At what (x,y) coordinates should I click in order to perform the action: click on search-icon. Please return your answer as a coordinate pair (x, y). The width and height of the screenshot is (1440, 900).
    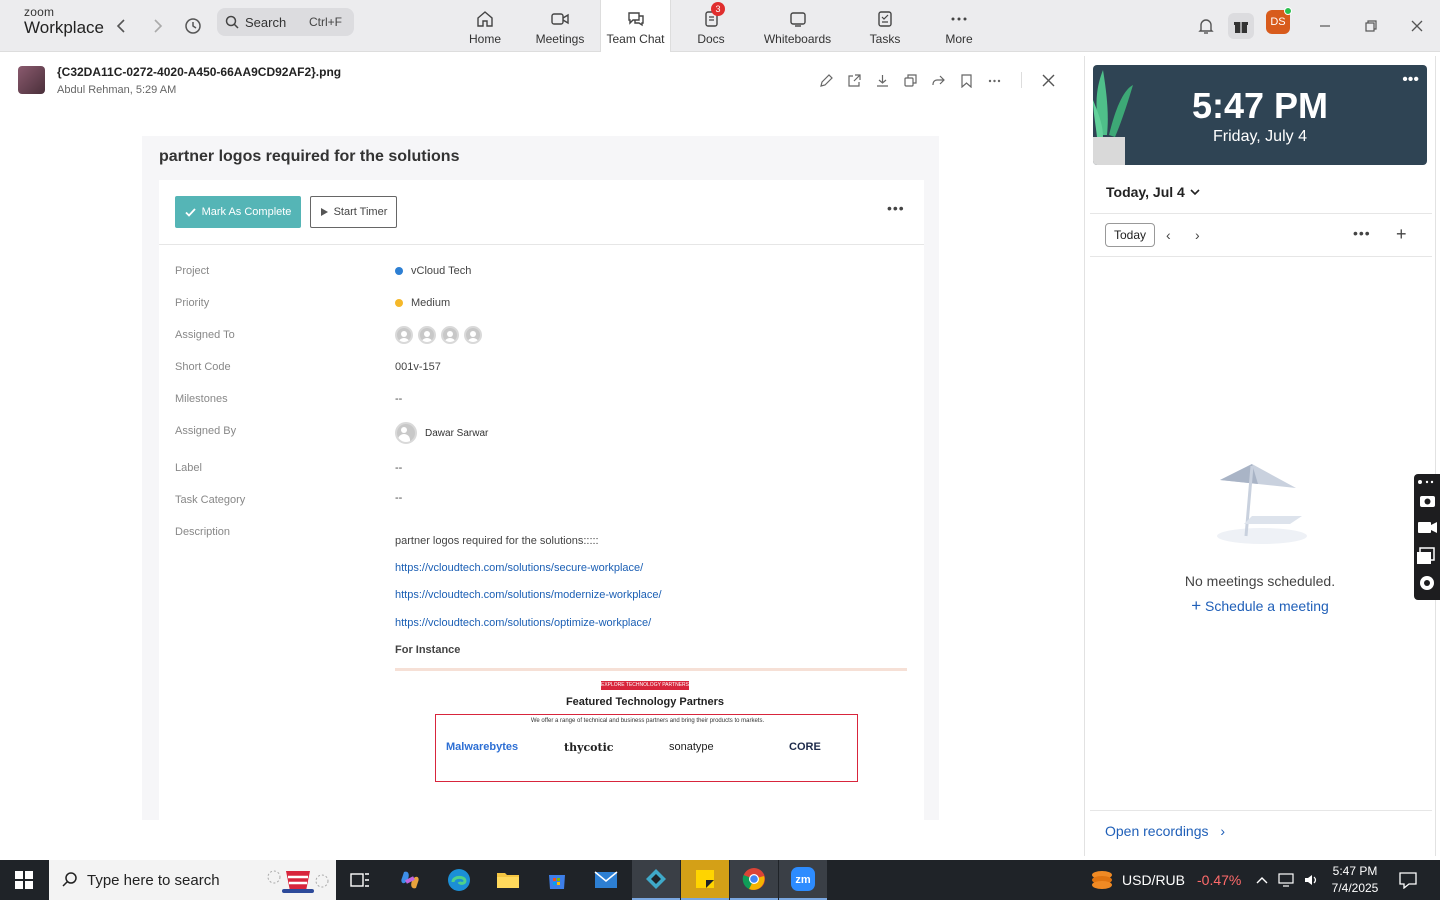
    Looking at the image, I should click on (232, 22).